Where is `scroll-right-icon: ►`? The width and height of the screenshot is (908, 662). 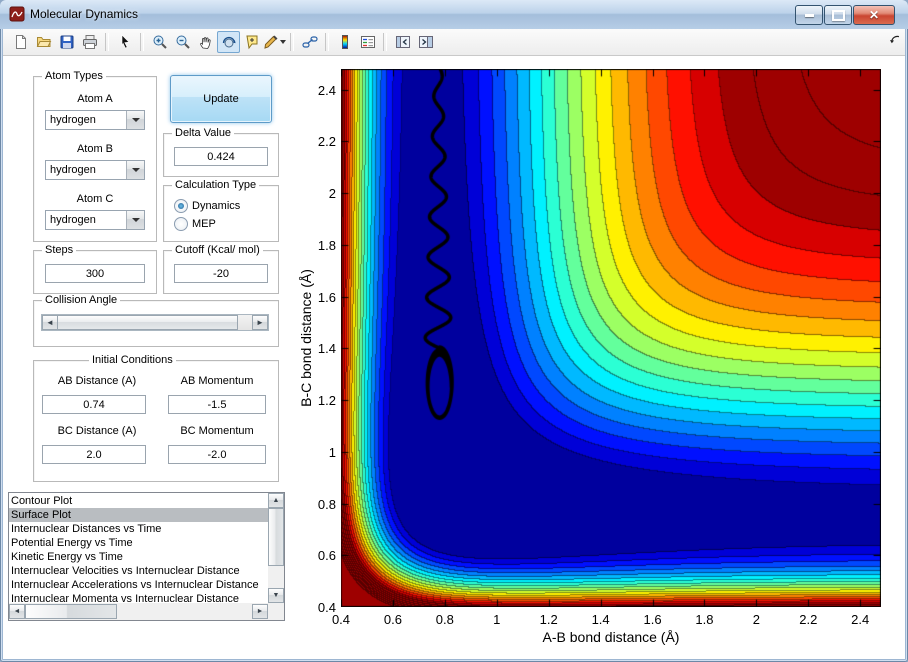
scroll-right-icon: ► is located at coordinates (260, 611).